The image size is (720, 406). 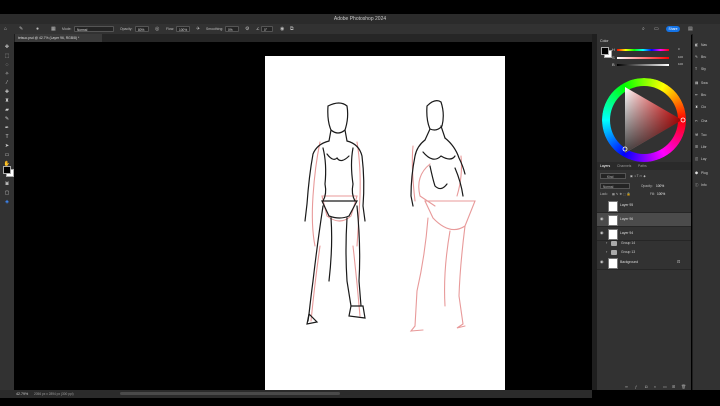 I want to click on flow-input: 100%, so click(x=183, y=29).